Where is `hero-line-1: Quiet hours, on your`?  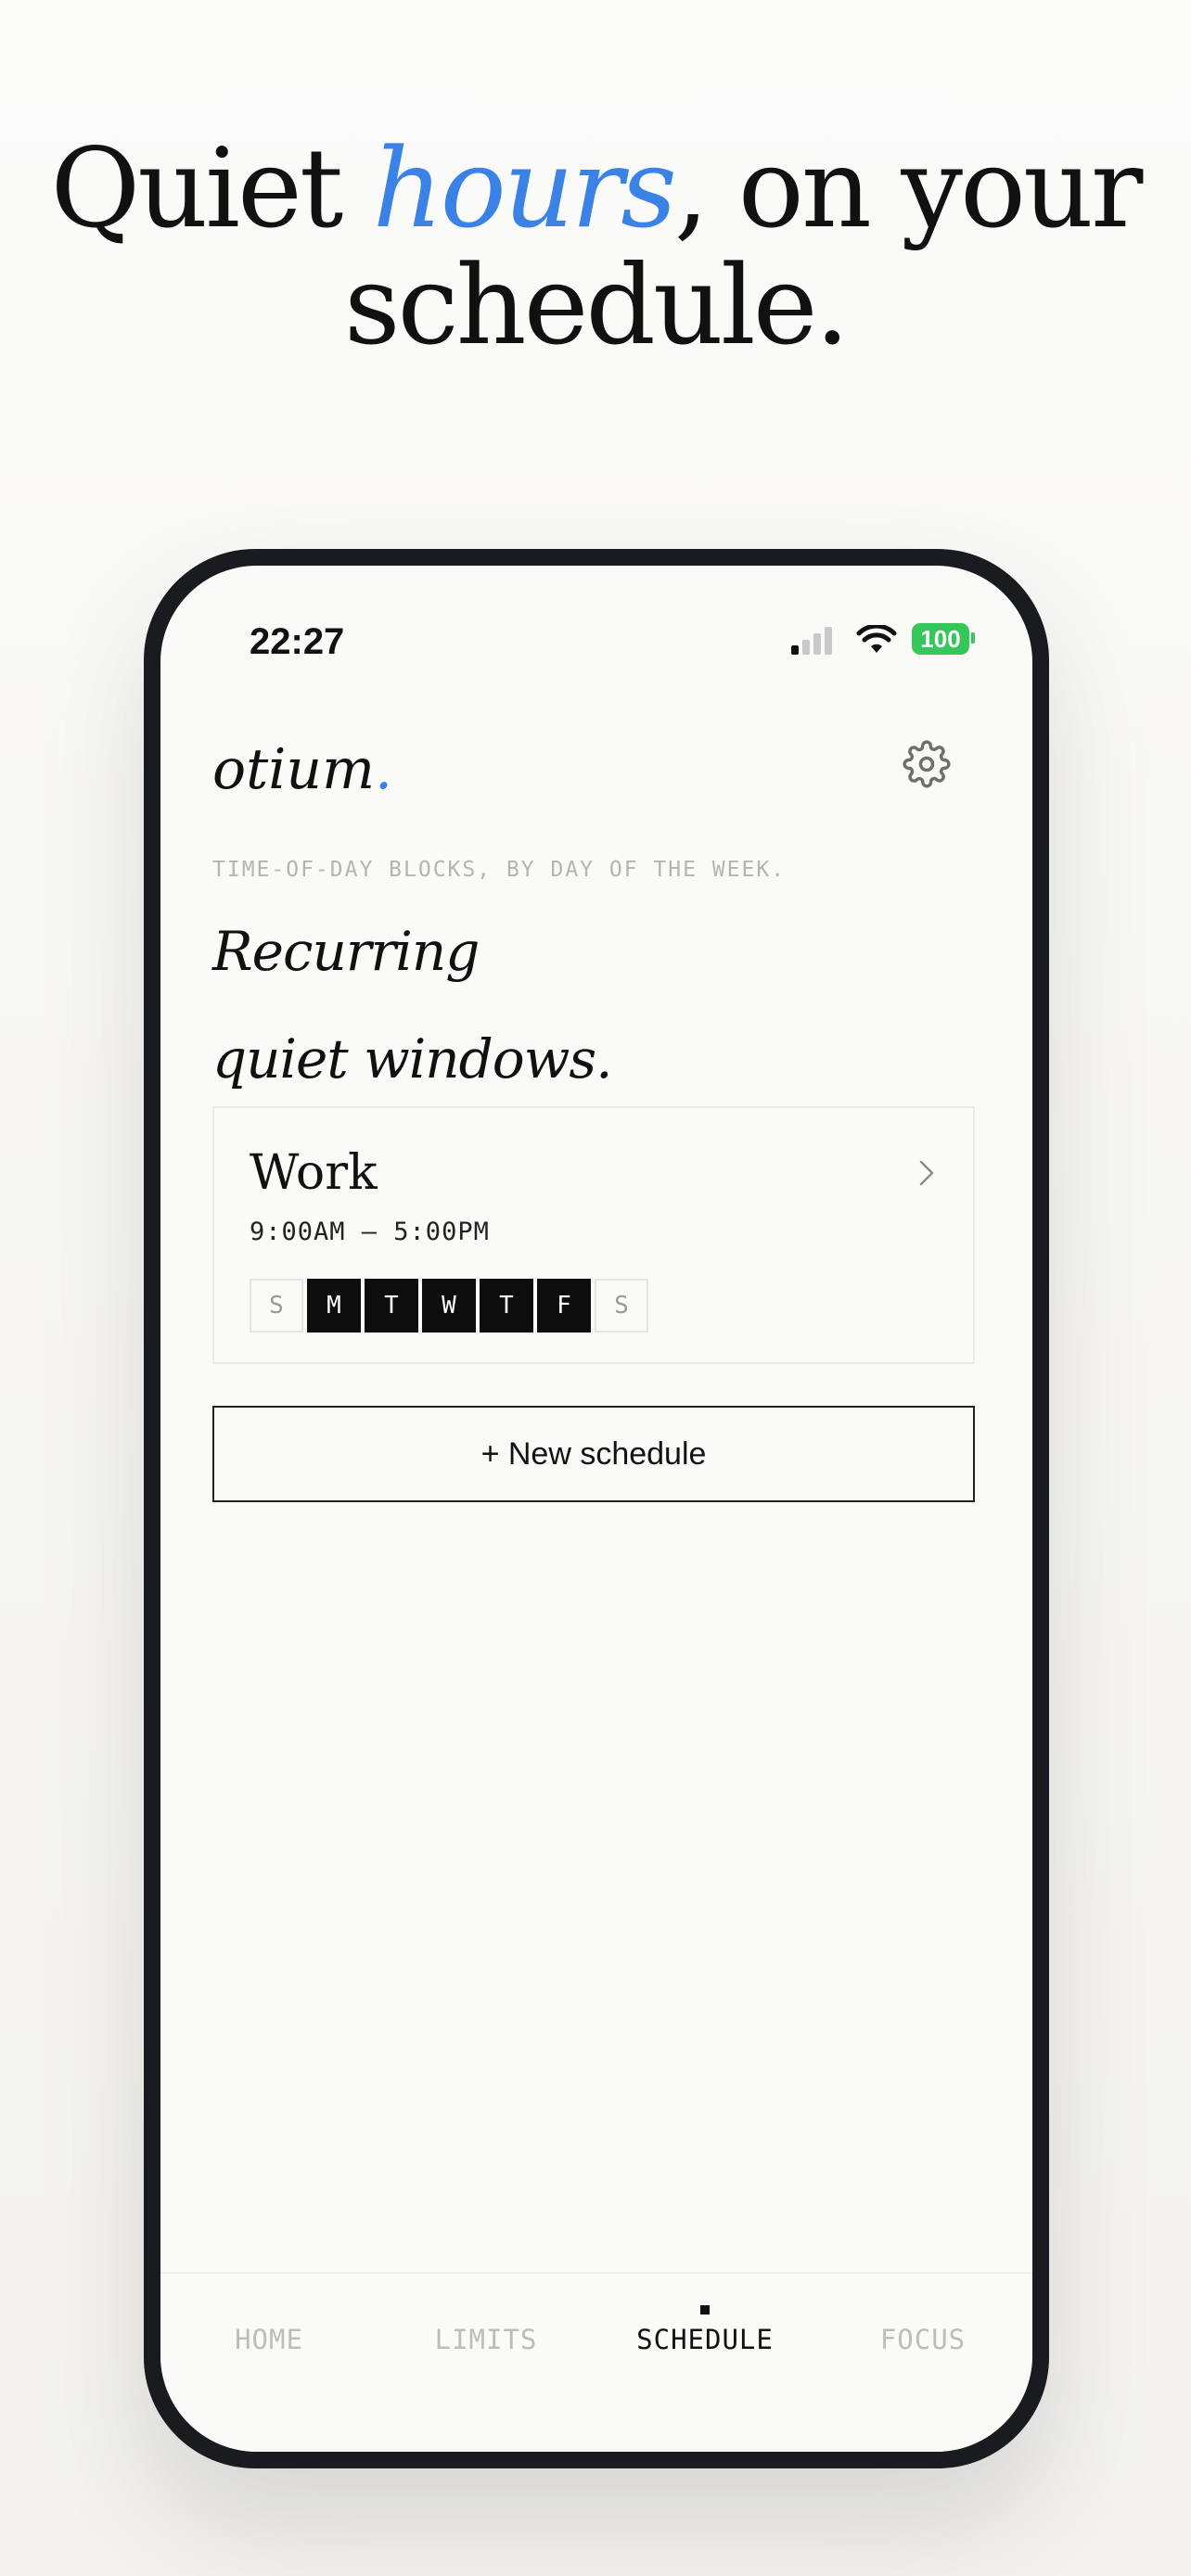 hero-line-1: Quiet hours, on your is located at coordinates (595, 188).